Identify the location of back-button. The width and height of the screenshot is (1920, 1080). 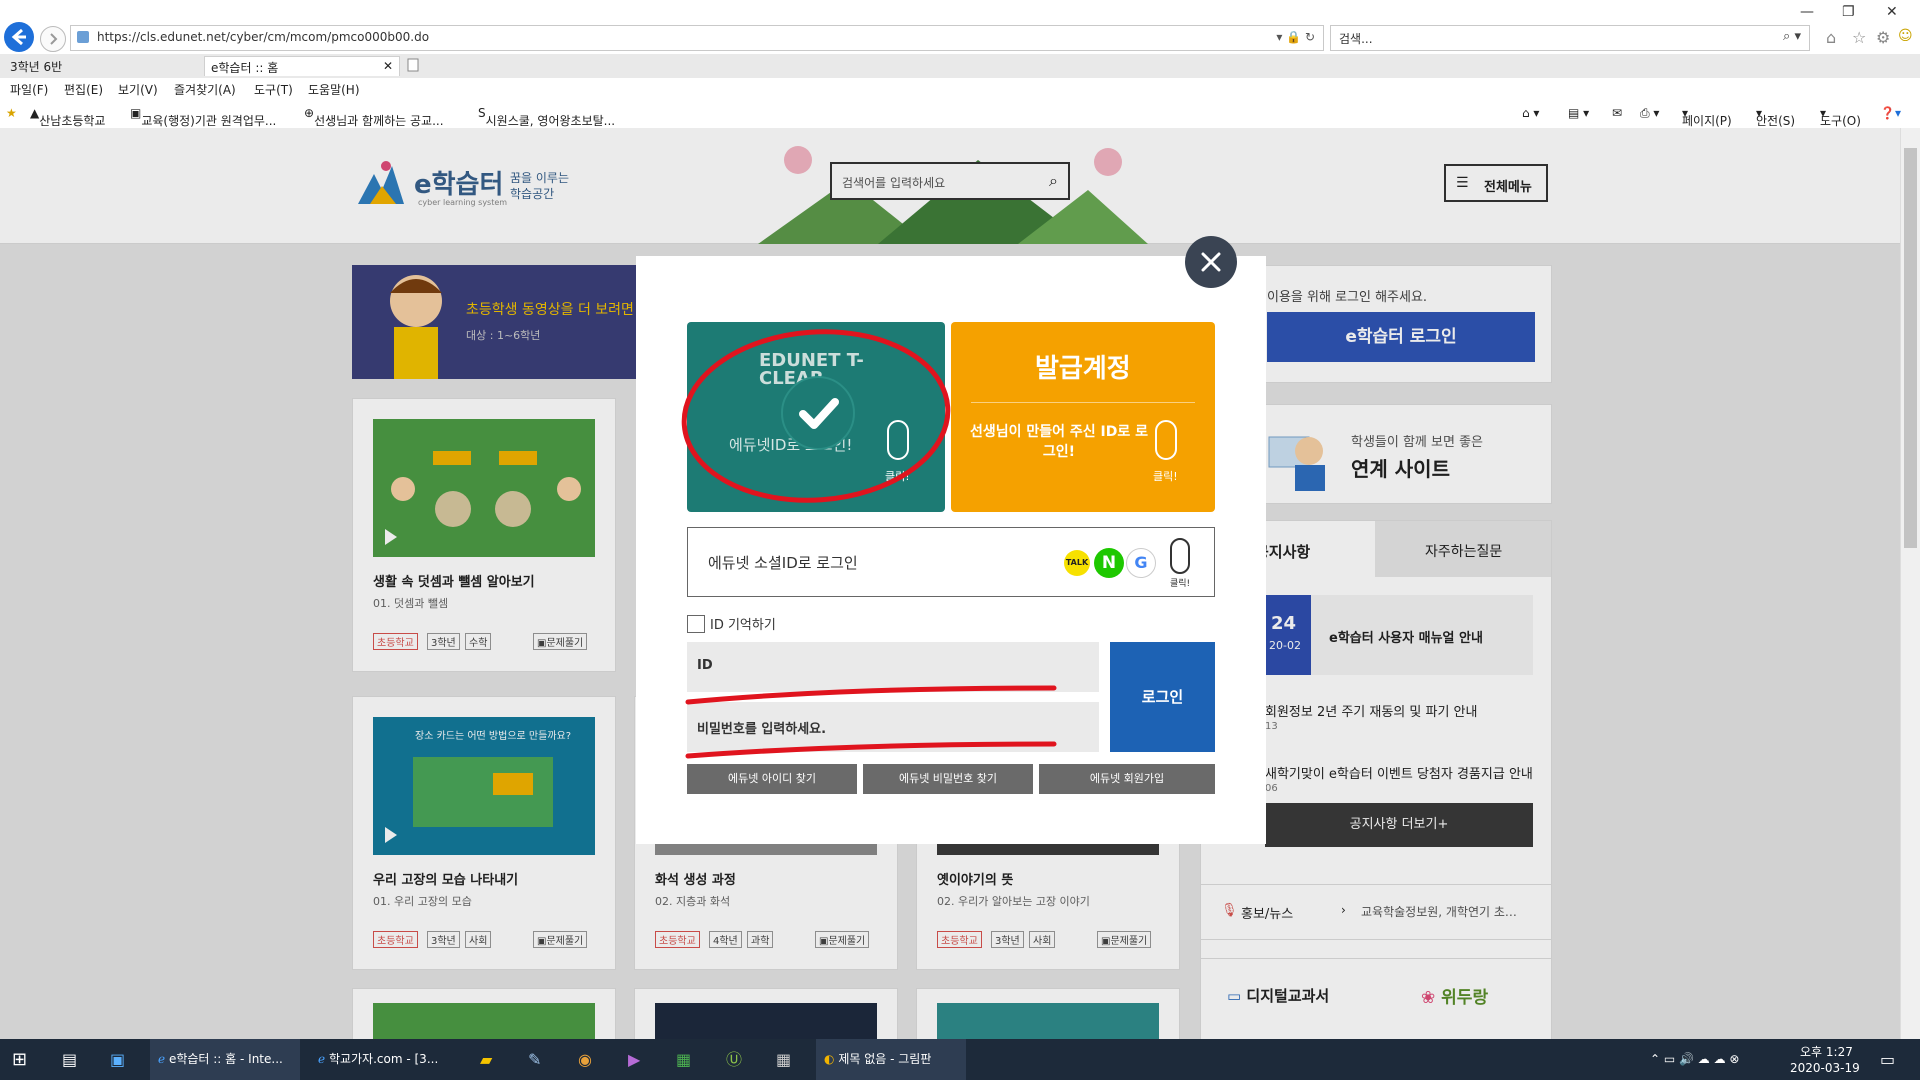
(19, 37).